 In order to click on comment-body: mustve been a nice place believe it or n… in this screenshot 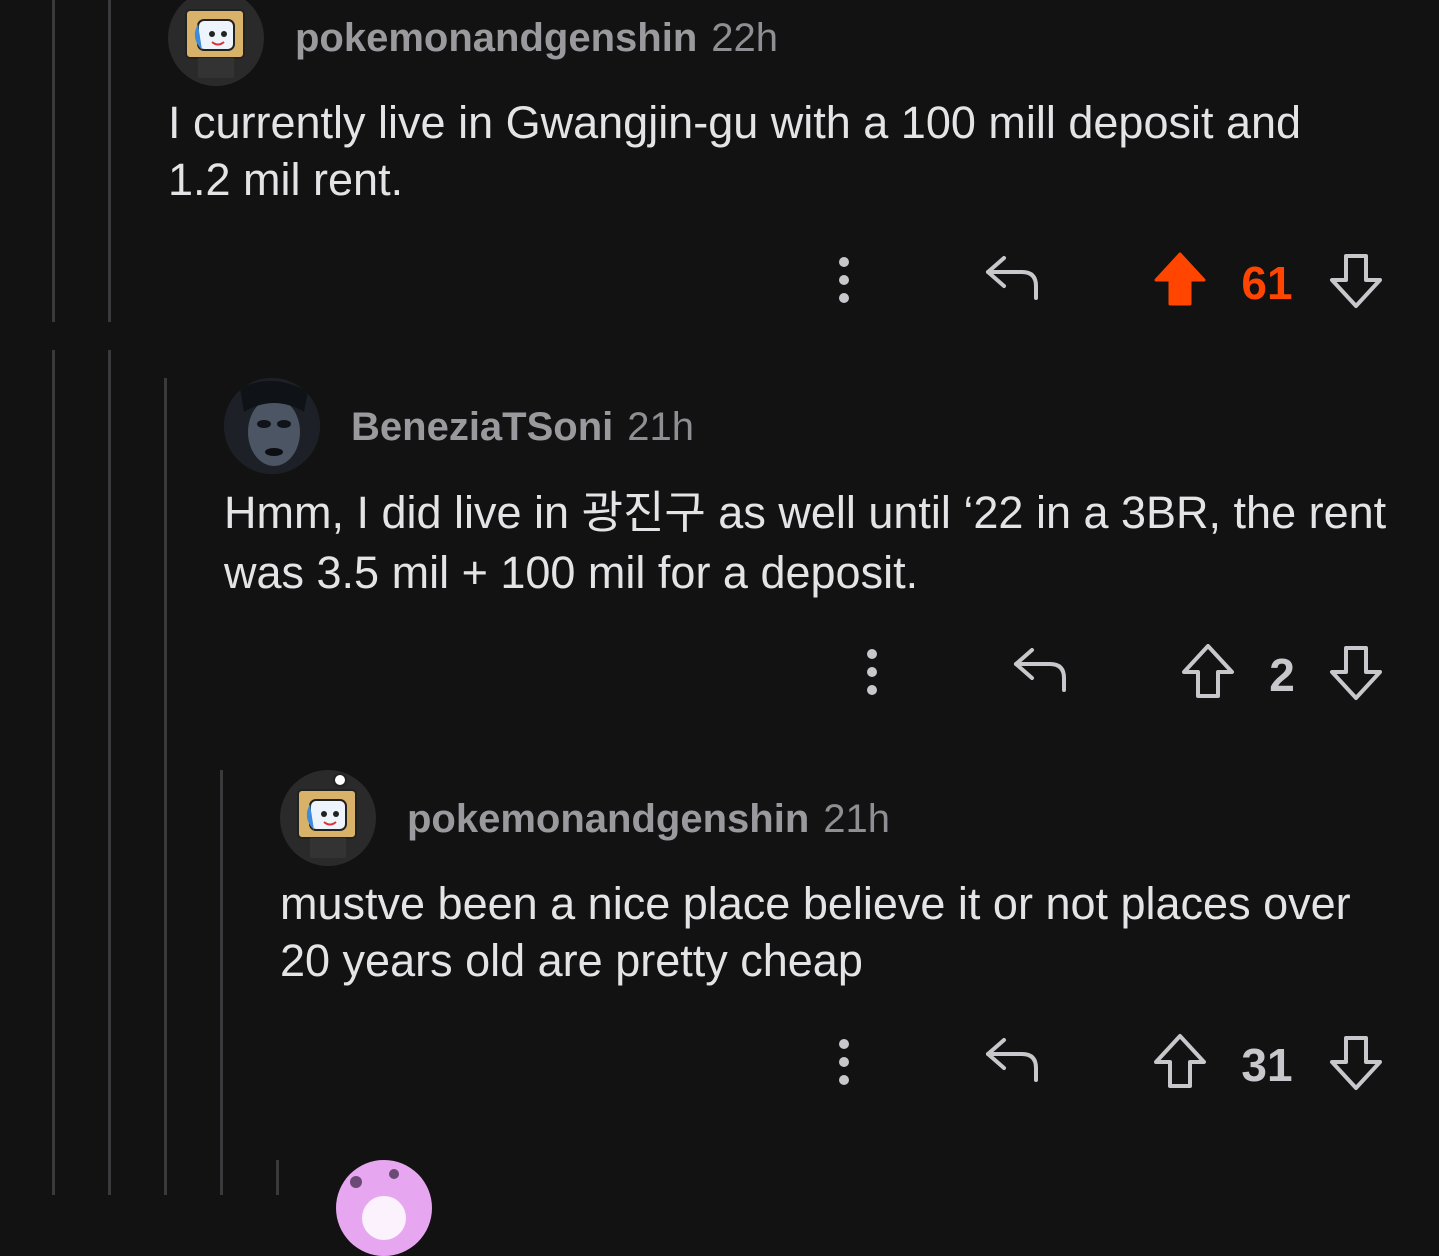, I will do `click(815, 932)`.